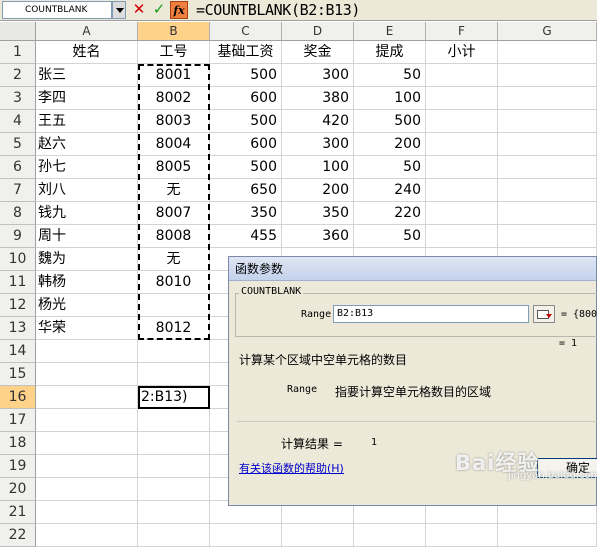  Describe the element at coordinates (174, 397) in the screenshot. I see `active-cell-b16: 2:B13)` at that location.